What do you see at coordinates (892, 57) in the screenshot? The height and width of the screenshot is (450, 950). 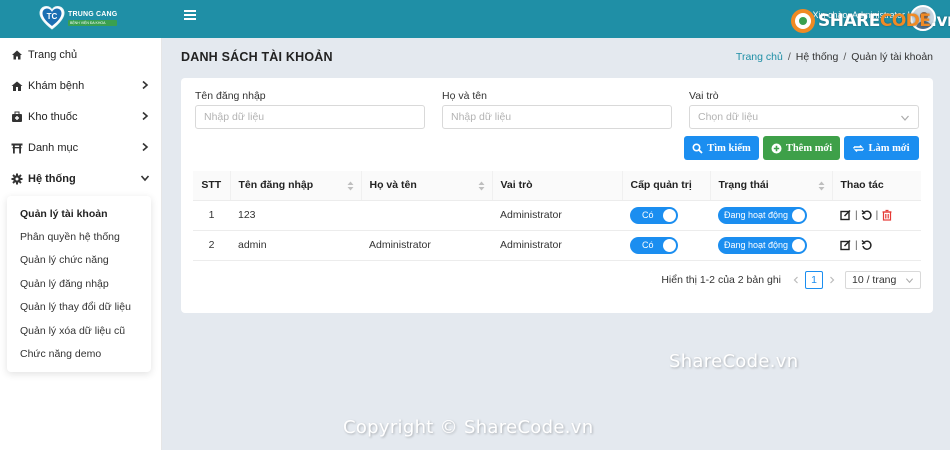 I see `breadcrumb-current: Quản lý tài khoản` at bounding box center [892, 57].